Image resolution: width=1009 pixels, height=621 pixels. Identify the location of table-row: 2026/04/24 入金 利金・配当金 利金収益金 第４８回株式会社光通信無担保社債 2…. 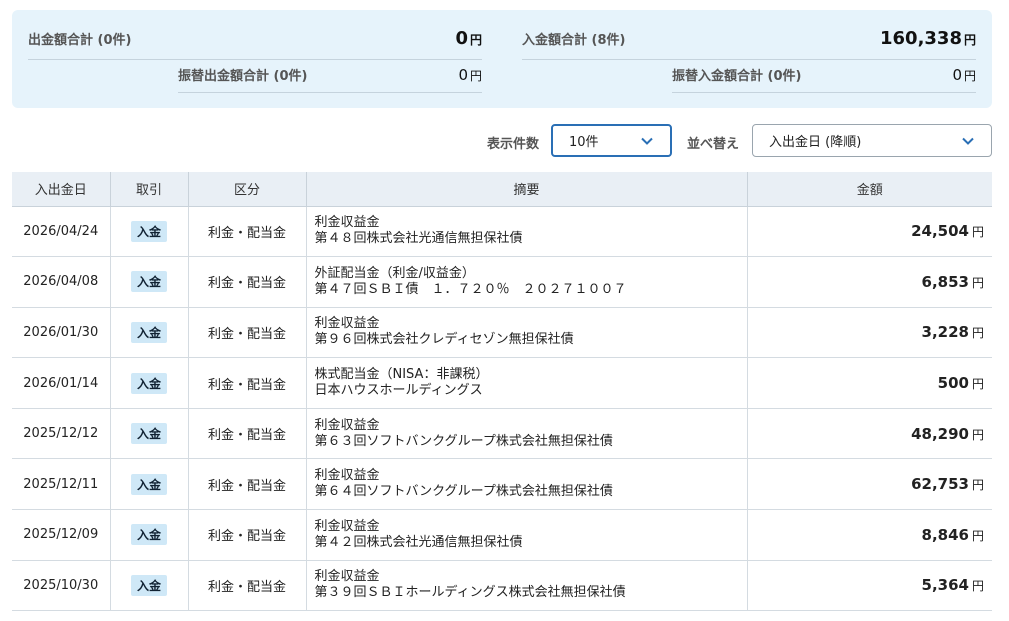
(502, 232).